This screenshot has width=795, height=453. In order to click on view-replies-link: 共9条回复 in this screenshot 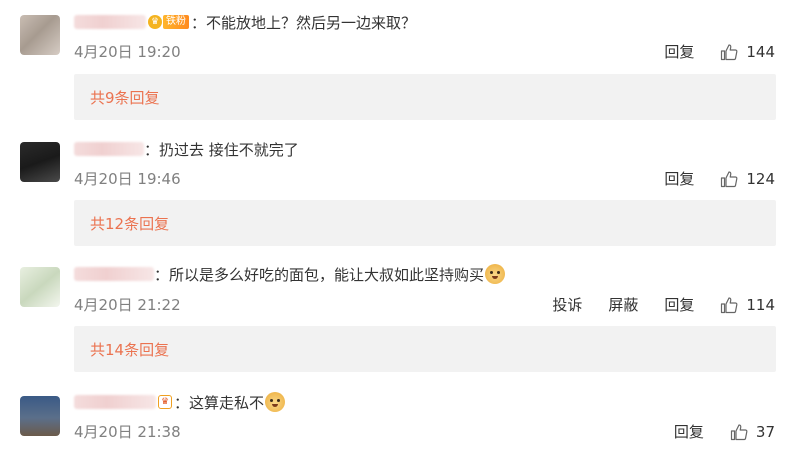, I will do `click(125, 97)`.